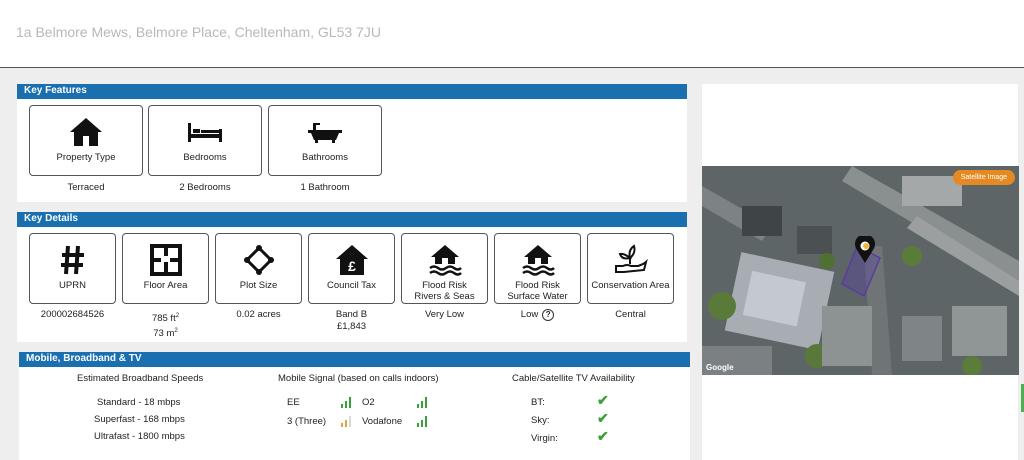 The width and height of the screenshot is (1024, 460). What do you see at coordinates (444, 296) in the screenshot?
I see `card-label-line2: Rivers & Seas` at bounding box center [444, 296].